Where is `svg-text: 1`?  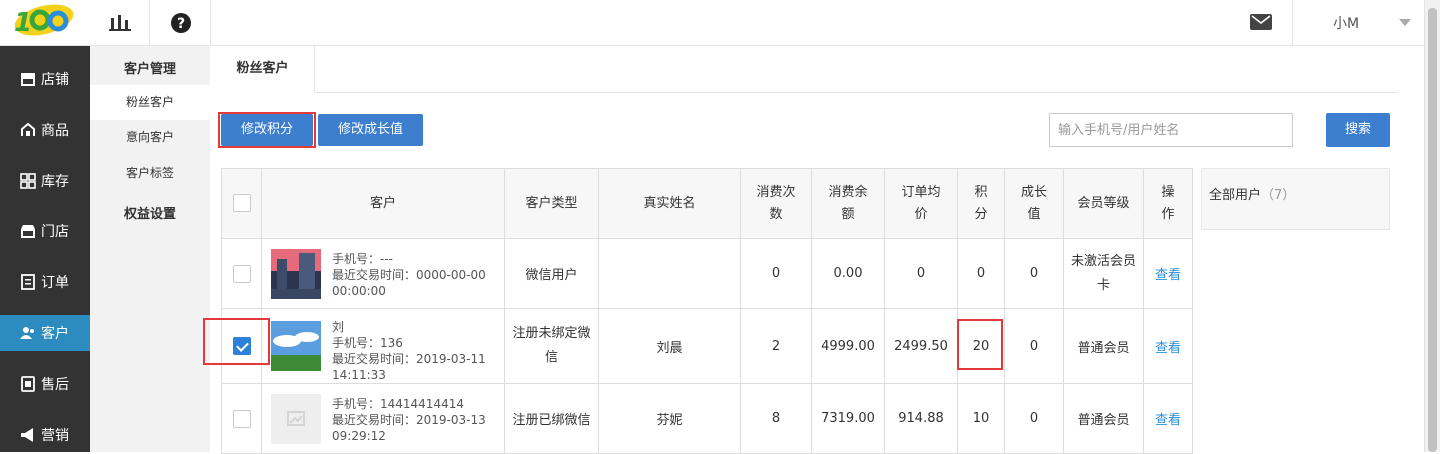 svg-text: 1 is located at coordinates (23, 23).